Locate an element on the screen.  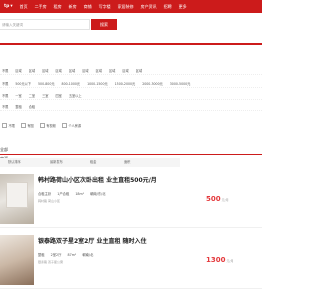
listing-meta: 合租主卧 1户合租 18m² 朝南/东/北 is located at coordinates (74, 193).